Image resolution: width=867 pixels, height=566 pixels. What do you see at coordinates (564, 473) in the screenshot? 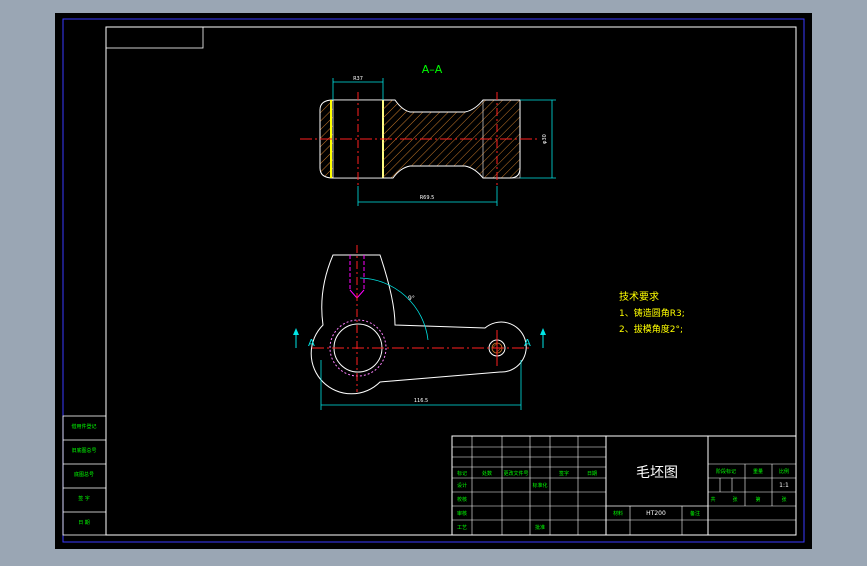
I see `tb-col-sign: 签字` at bounding box center [564, 473].